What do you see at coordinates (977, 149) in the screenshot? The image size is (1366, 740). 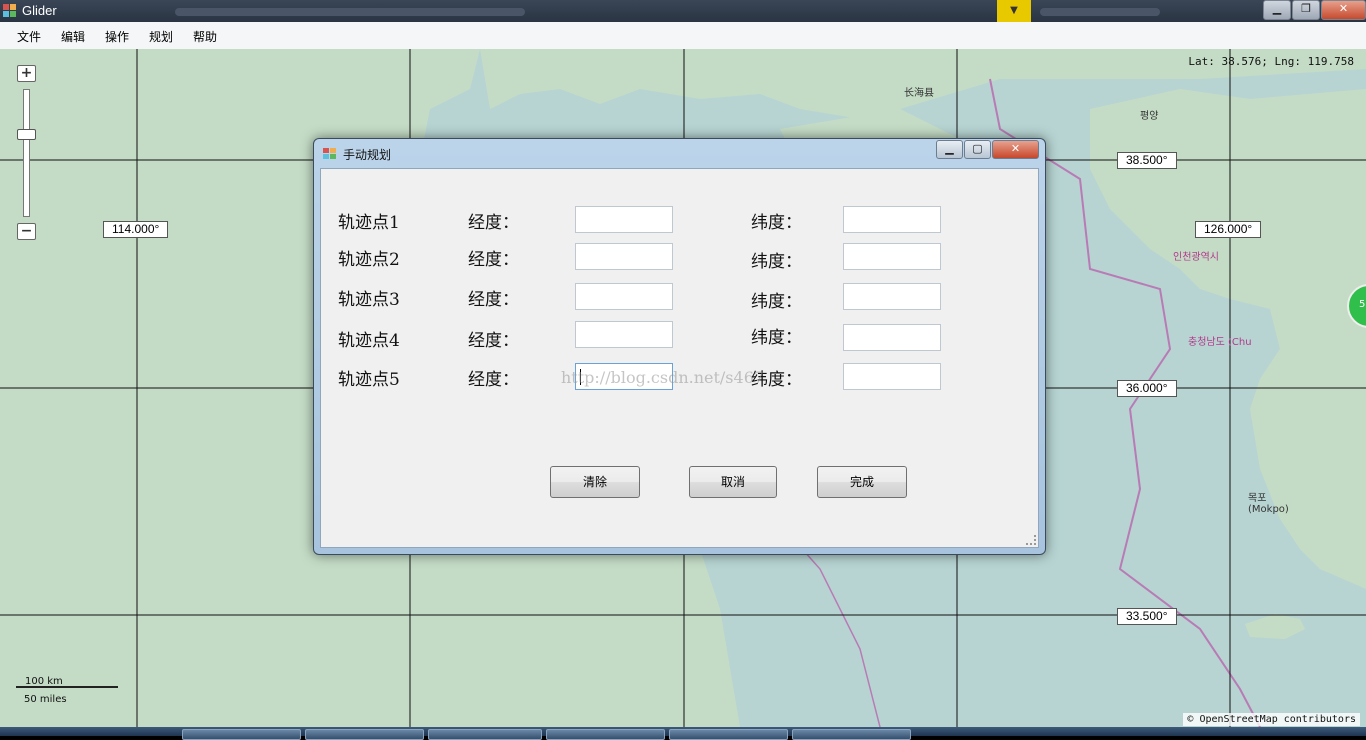 I see `dialog-maximize-icon: ▢` at bounding box center [977, 149].